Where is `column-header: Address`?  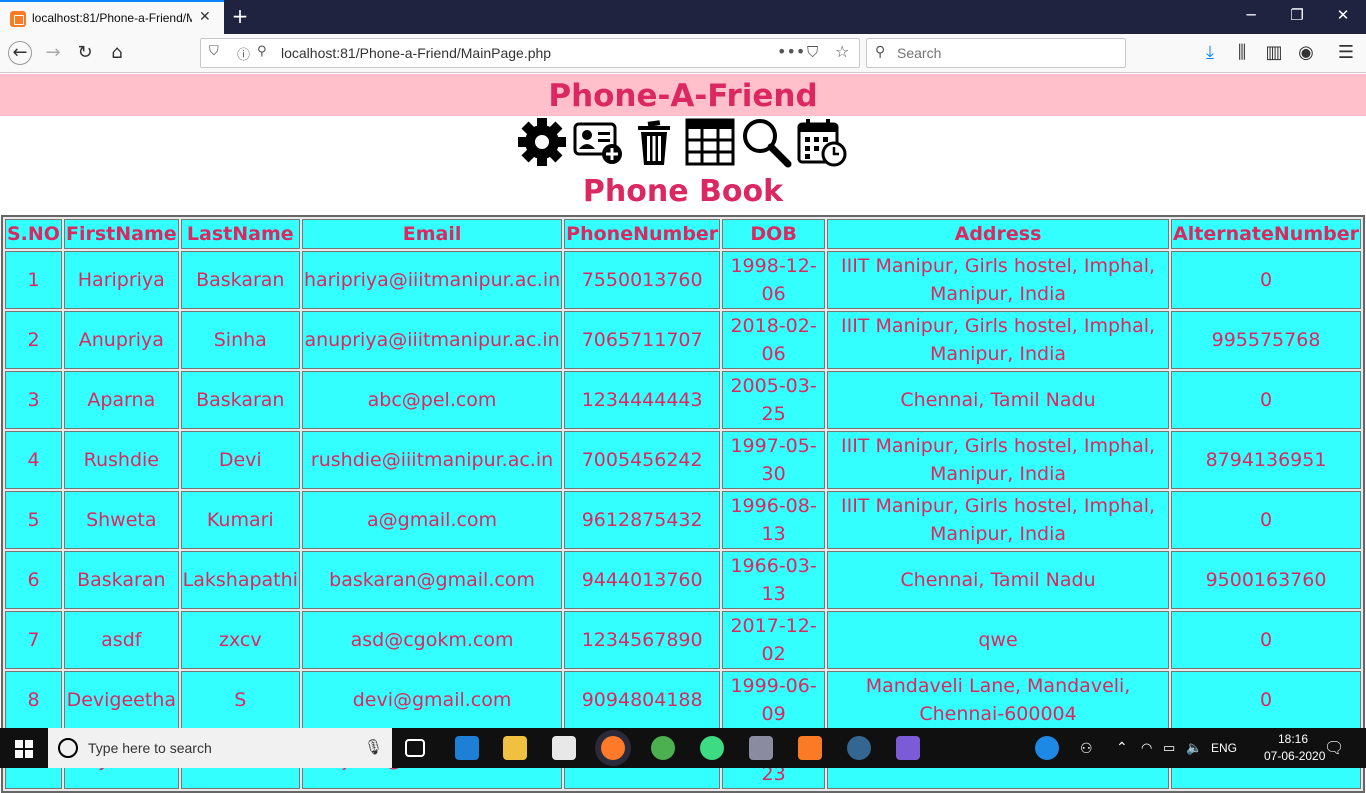 column-header: Address is located at coordinates (998, 234).